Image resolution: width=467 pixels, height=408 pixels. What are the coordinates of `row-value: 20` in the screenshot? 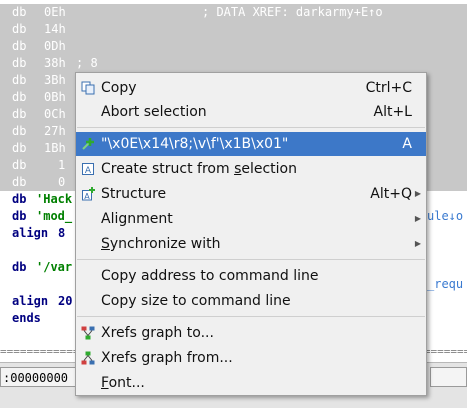 It's located at (65, 301).